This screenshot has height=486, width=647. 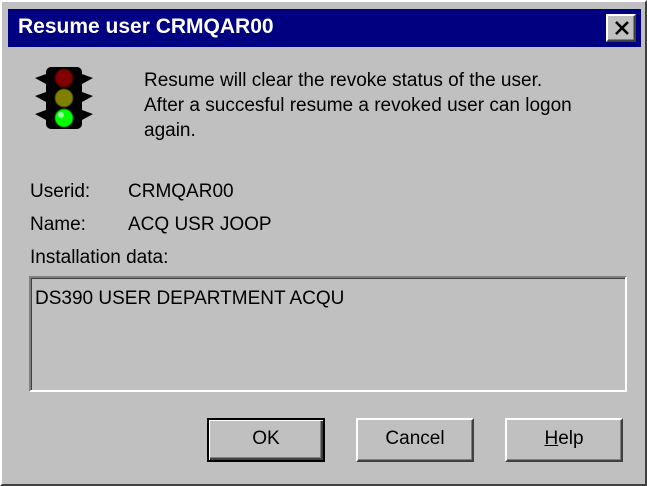 What do you see at coordinates (571, 438) in the screenshot?
I see `help-button-label: elp` at bounding box center [571, 438].